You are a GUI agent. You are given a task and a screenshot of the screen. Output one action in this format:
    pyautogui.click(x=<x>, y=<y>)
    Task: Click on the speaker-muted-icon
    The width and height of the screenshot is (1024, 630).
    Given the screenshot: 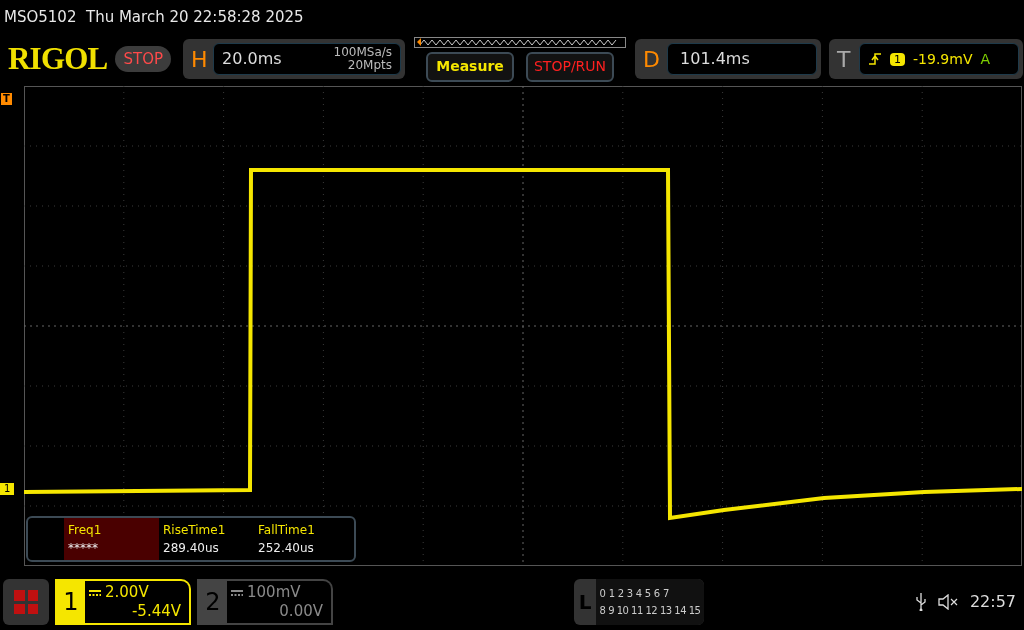 What is the action you would take?
    pyautogui.click(x=947, y=602)
    